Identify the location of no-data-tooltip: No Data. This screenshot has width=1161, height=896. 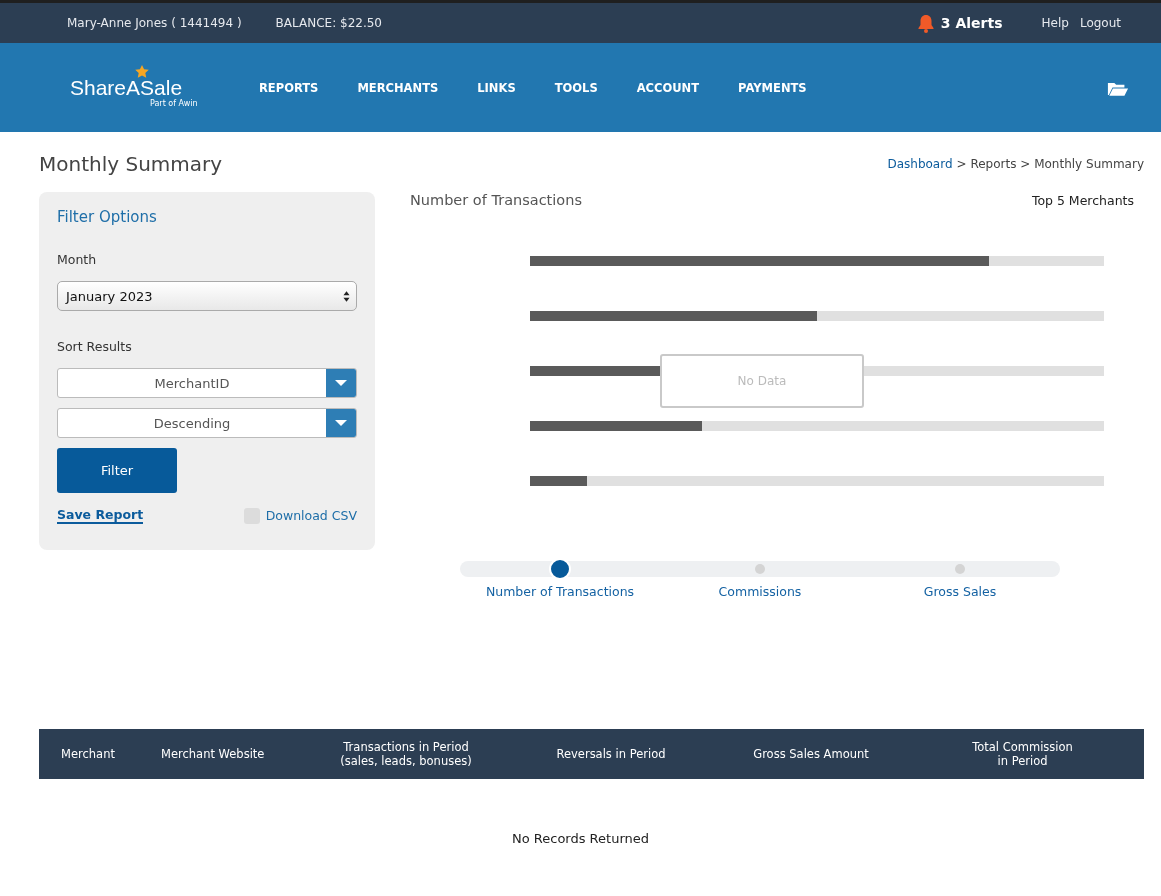
(762, 381).